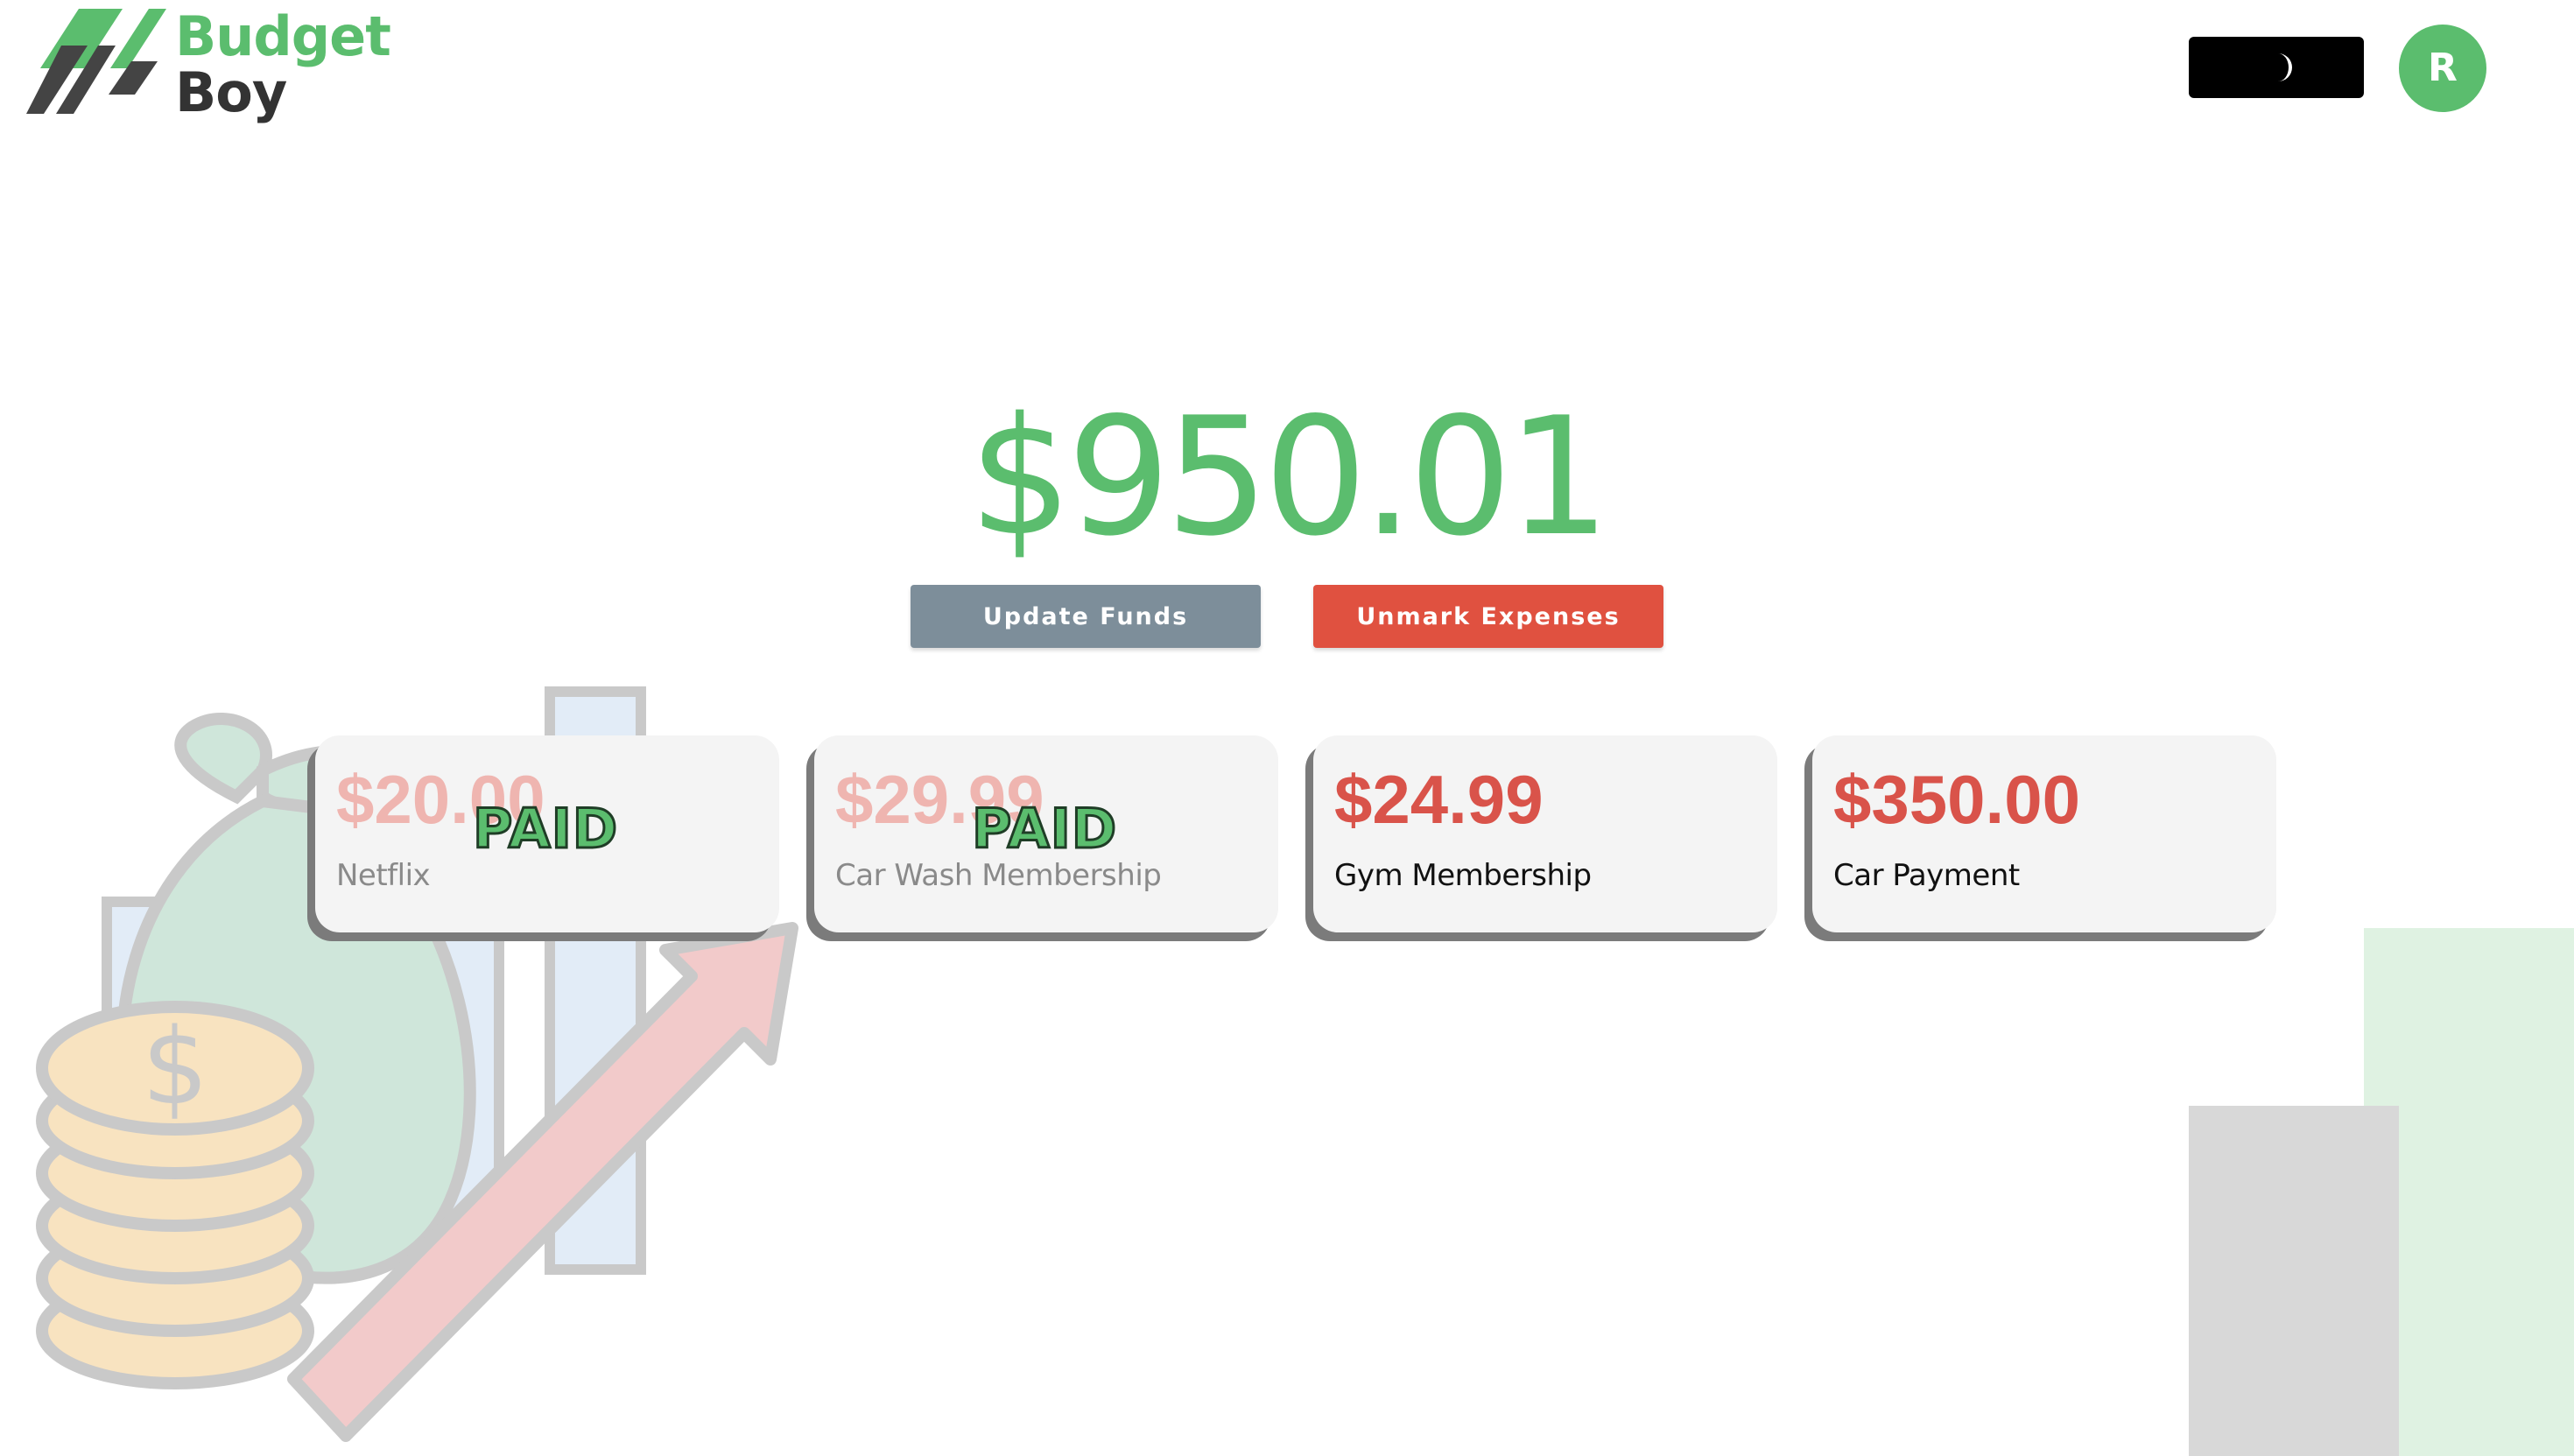 The image size is (2574, 1456). Describe the element at coordinates (96, 61) in the screenshot. I see `stripes-logo-icon` at that location.